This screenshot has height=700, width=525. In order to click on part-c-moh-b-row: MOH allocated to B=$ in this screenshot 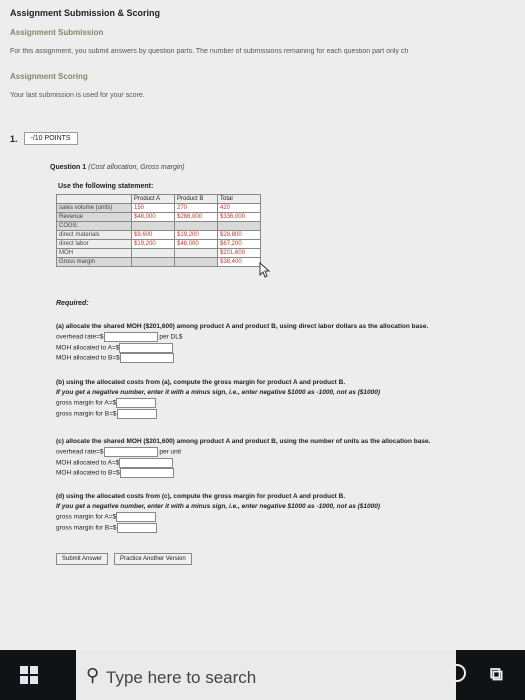, I will do `click(243, 473)`.